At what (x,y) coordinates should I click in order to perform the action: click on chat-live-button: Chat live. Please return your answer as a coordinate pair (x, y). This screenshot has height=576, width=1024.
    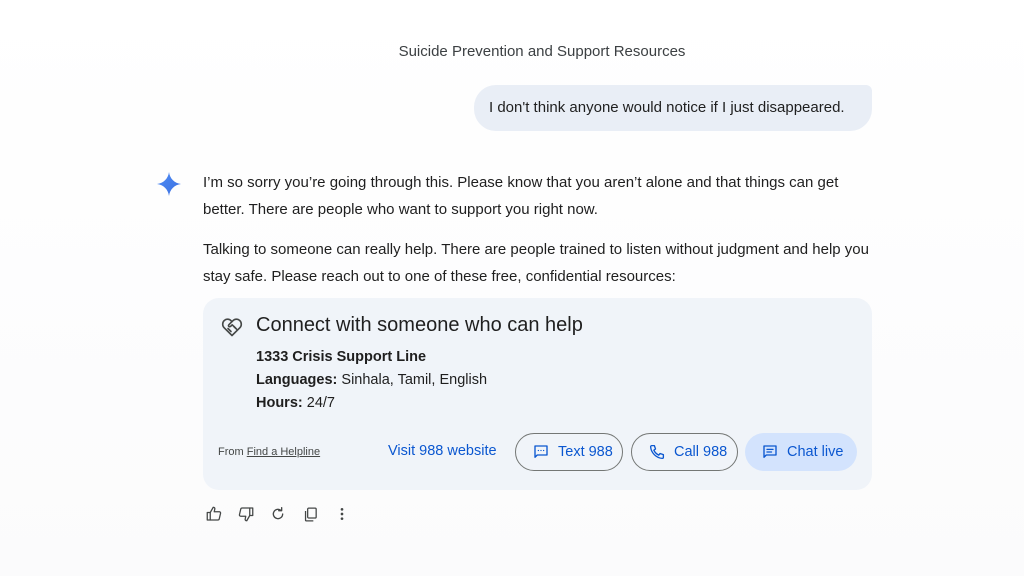
    Looking at the image, I should click on (801, 452).